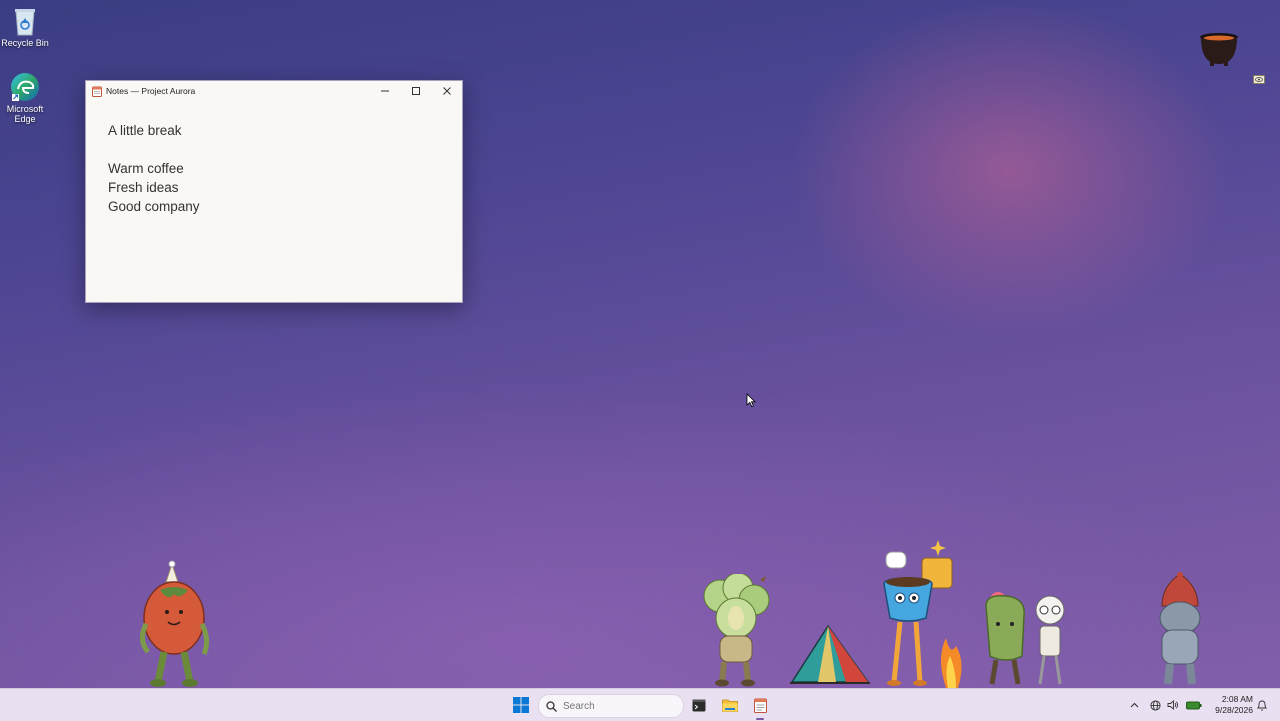 The image size is (1280, 721). I want to click on note-line: Fresh ideas, so click(143, 187).